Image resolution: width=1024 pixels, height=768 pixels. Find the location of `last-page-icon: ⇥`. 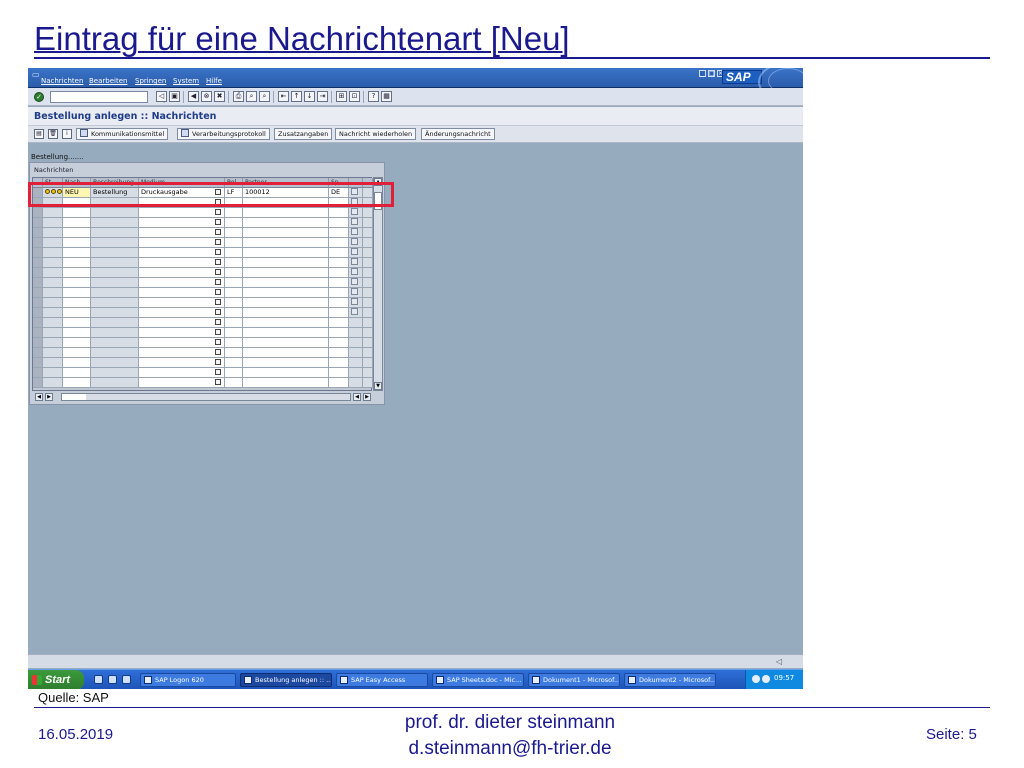

last-page-icon: ⇥ is located at coordinates (322, 96).